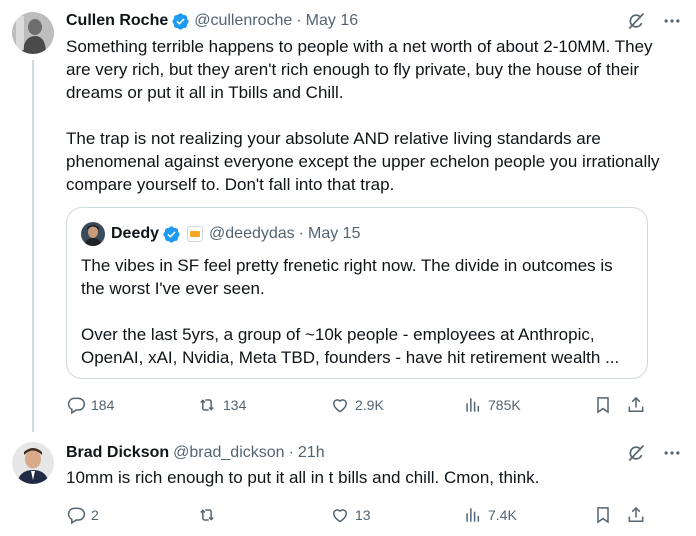  I want to click on timestamp: May 16, so click(332, 21).